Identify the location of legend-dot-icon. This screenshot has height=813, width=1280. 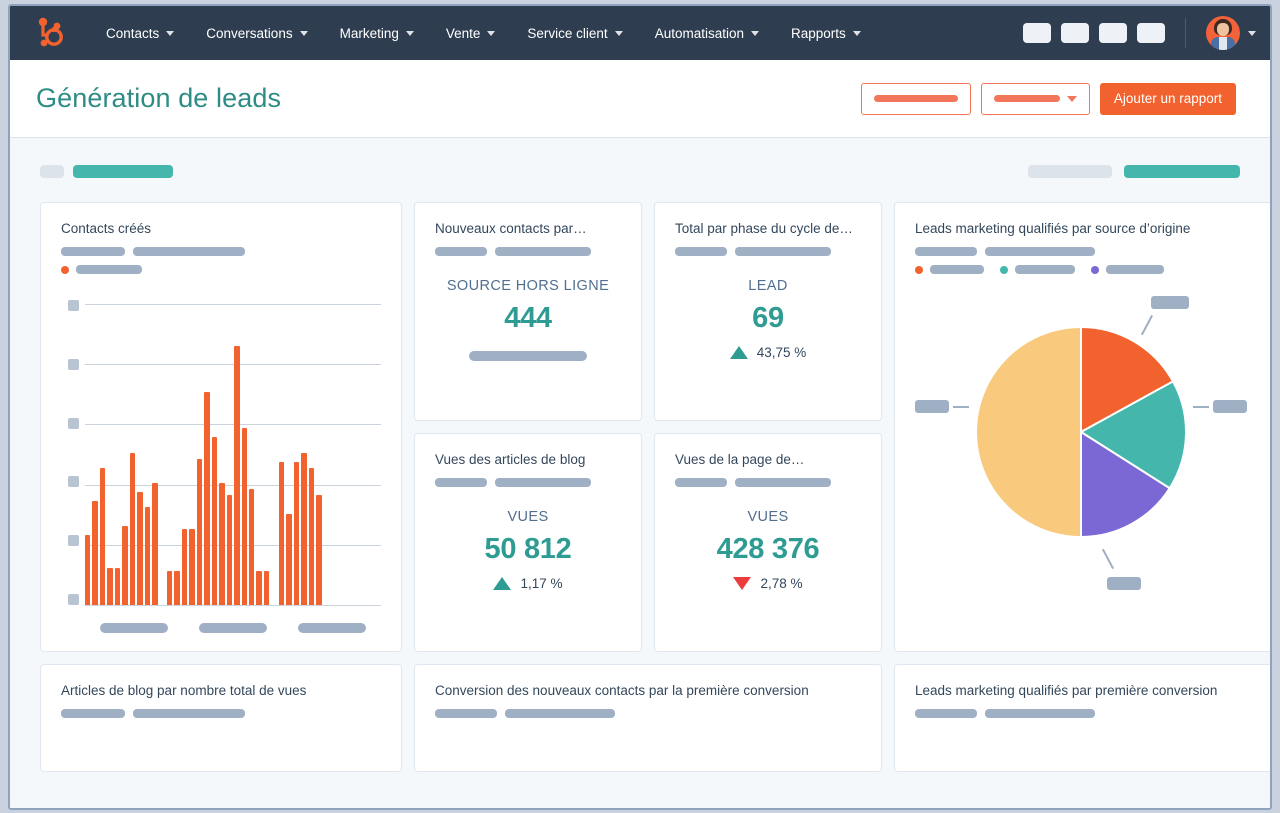
(1004, 269).